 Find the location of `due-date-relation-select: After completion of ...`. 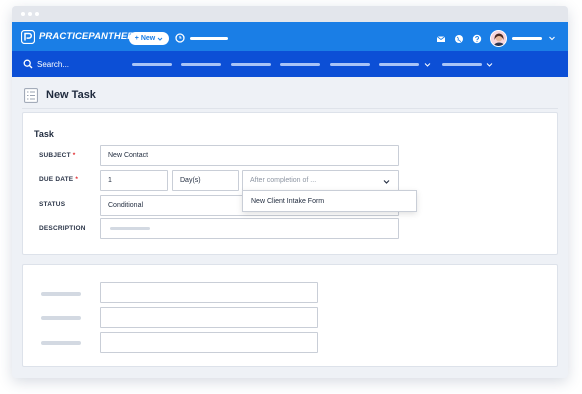

due-date-relation-select: After completion of ... is located at coordinates (320, 180).